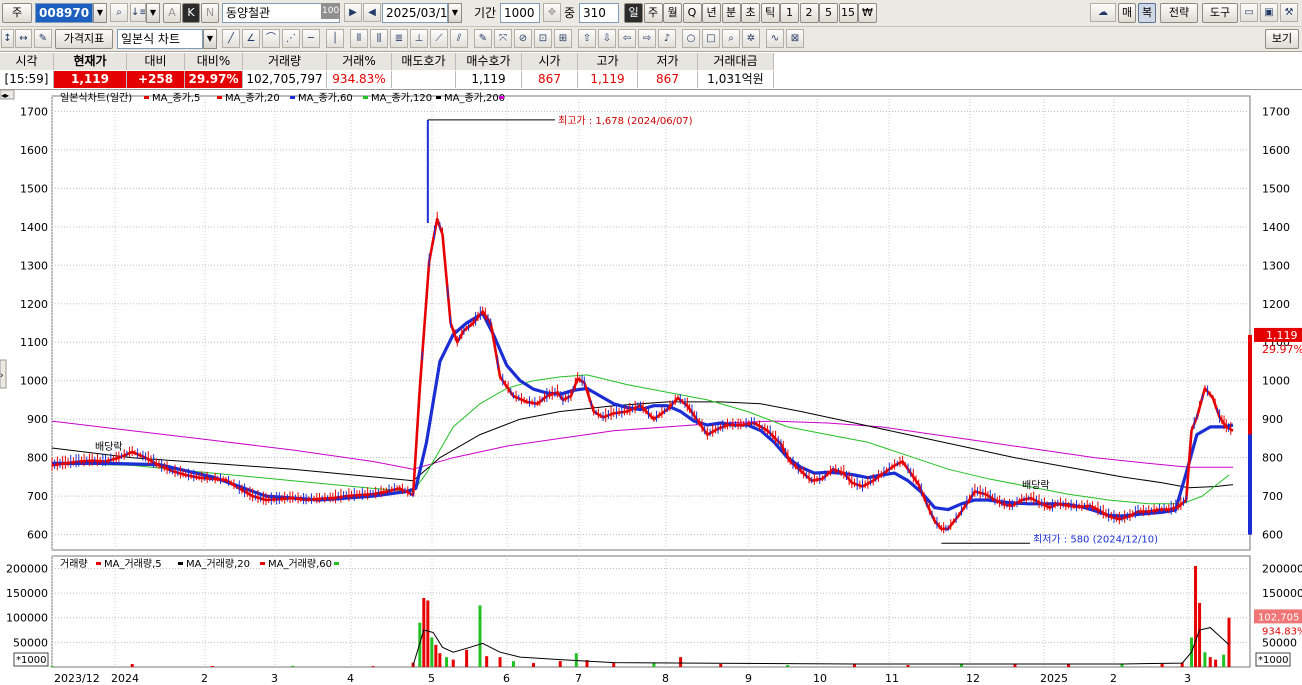 The image size is (1302, 685). I want to click on xtick-4: 4, so click(350, 678).